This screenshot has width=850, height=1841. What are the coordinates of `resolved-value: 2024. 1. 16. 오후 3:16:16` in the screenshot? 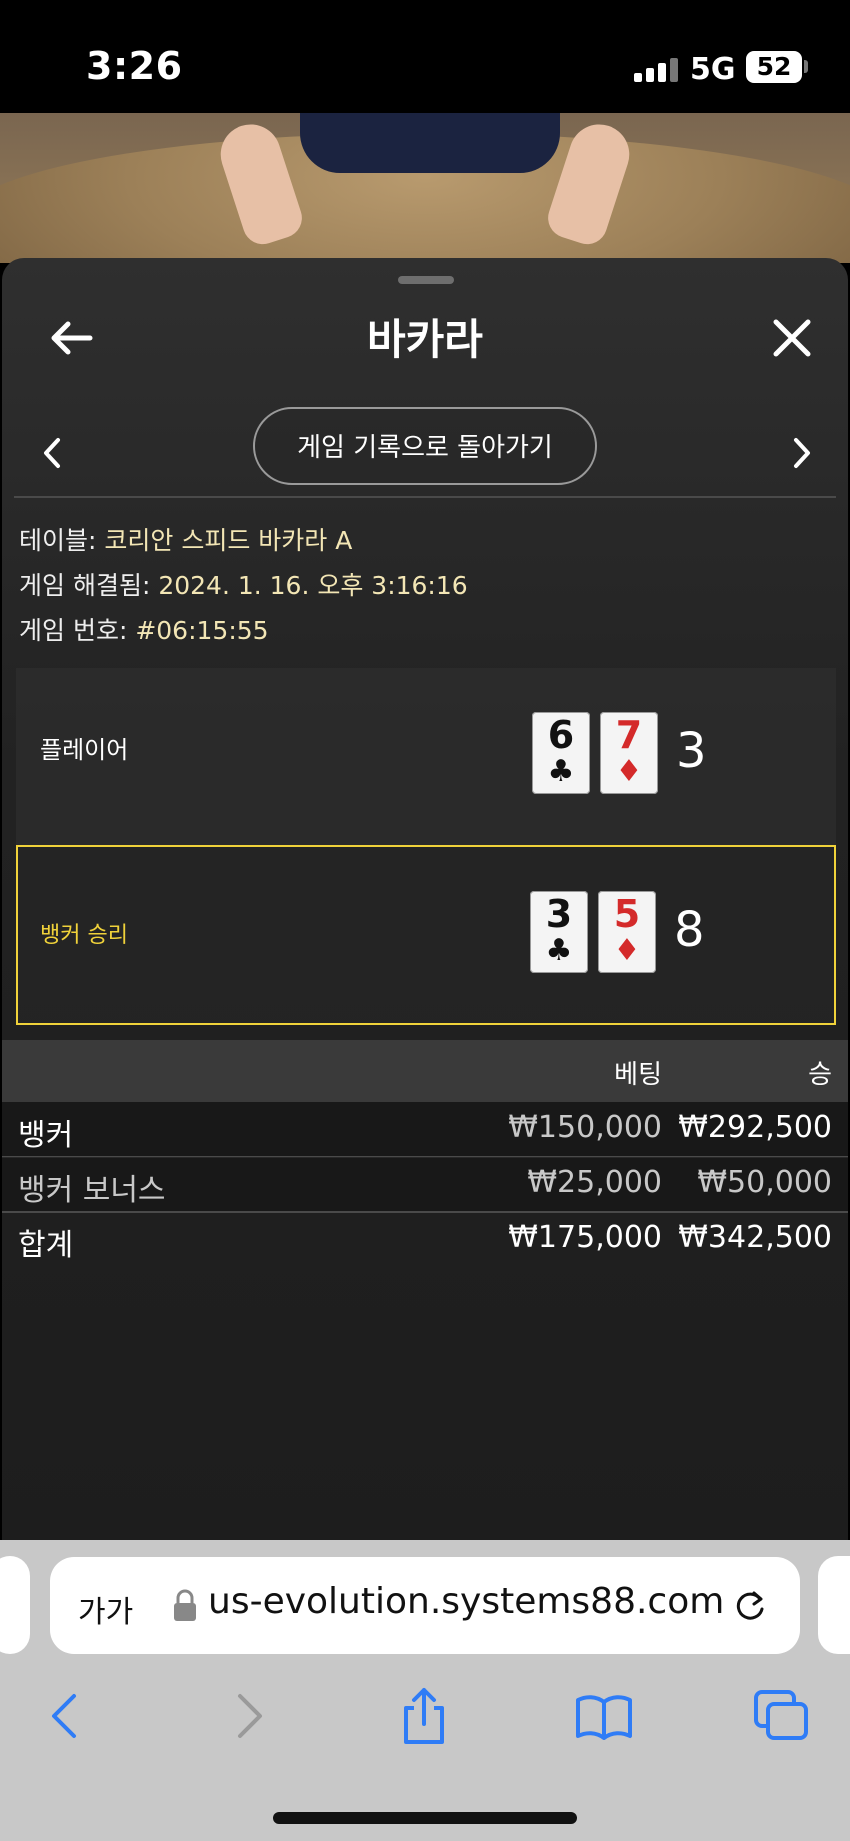 It's located at (313, 585).